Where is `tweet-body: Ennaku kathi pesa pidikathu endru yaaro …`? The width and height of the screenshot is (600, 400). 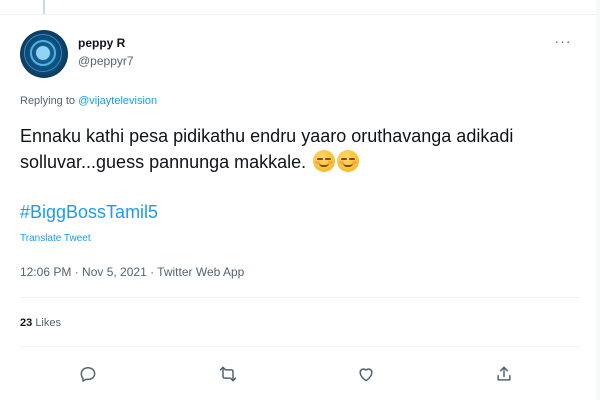 tweet-body: Ennaku kathi pesa pidikathu endru yaaro … is located at coordinates (267, 149).